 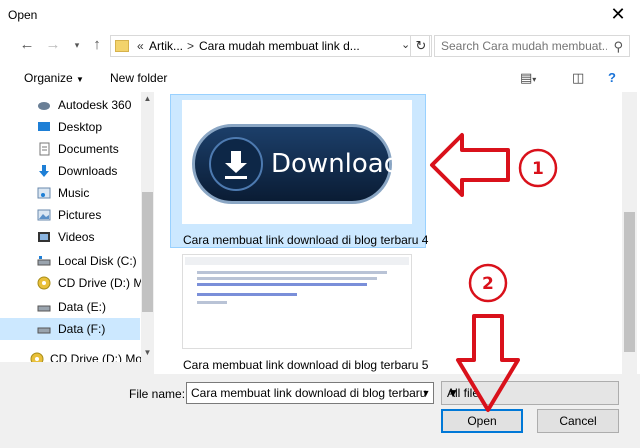 I want to click on music-icon, so click(x=44, y=193).